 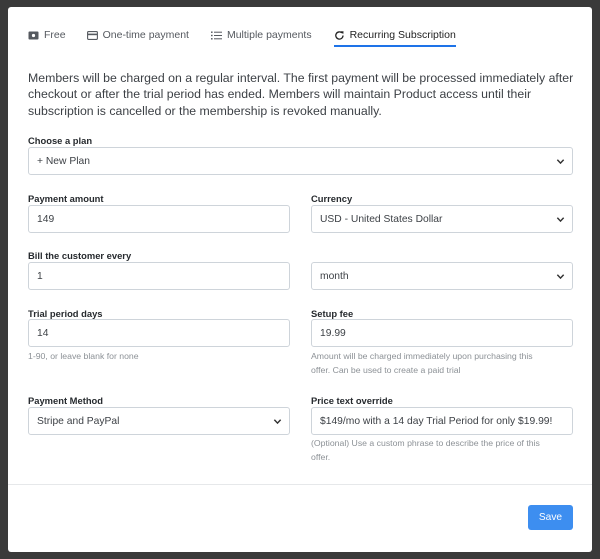 What do you see at coordinates (40, 276) in the screenshot?
I see `bill-interval-value: 1` at bounding box center [40, 276].